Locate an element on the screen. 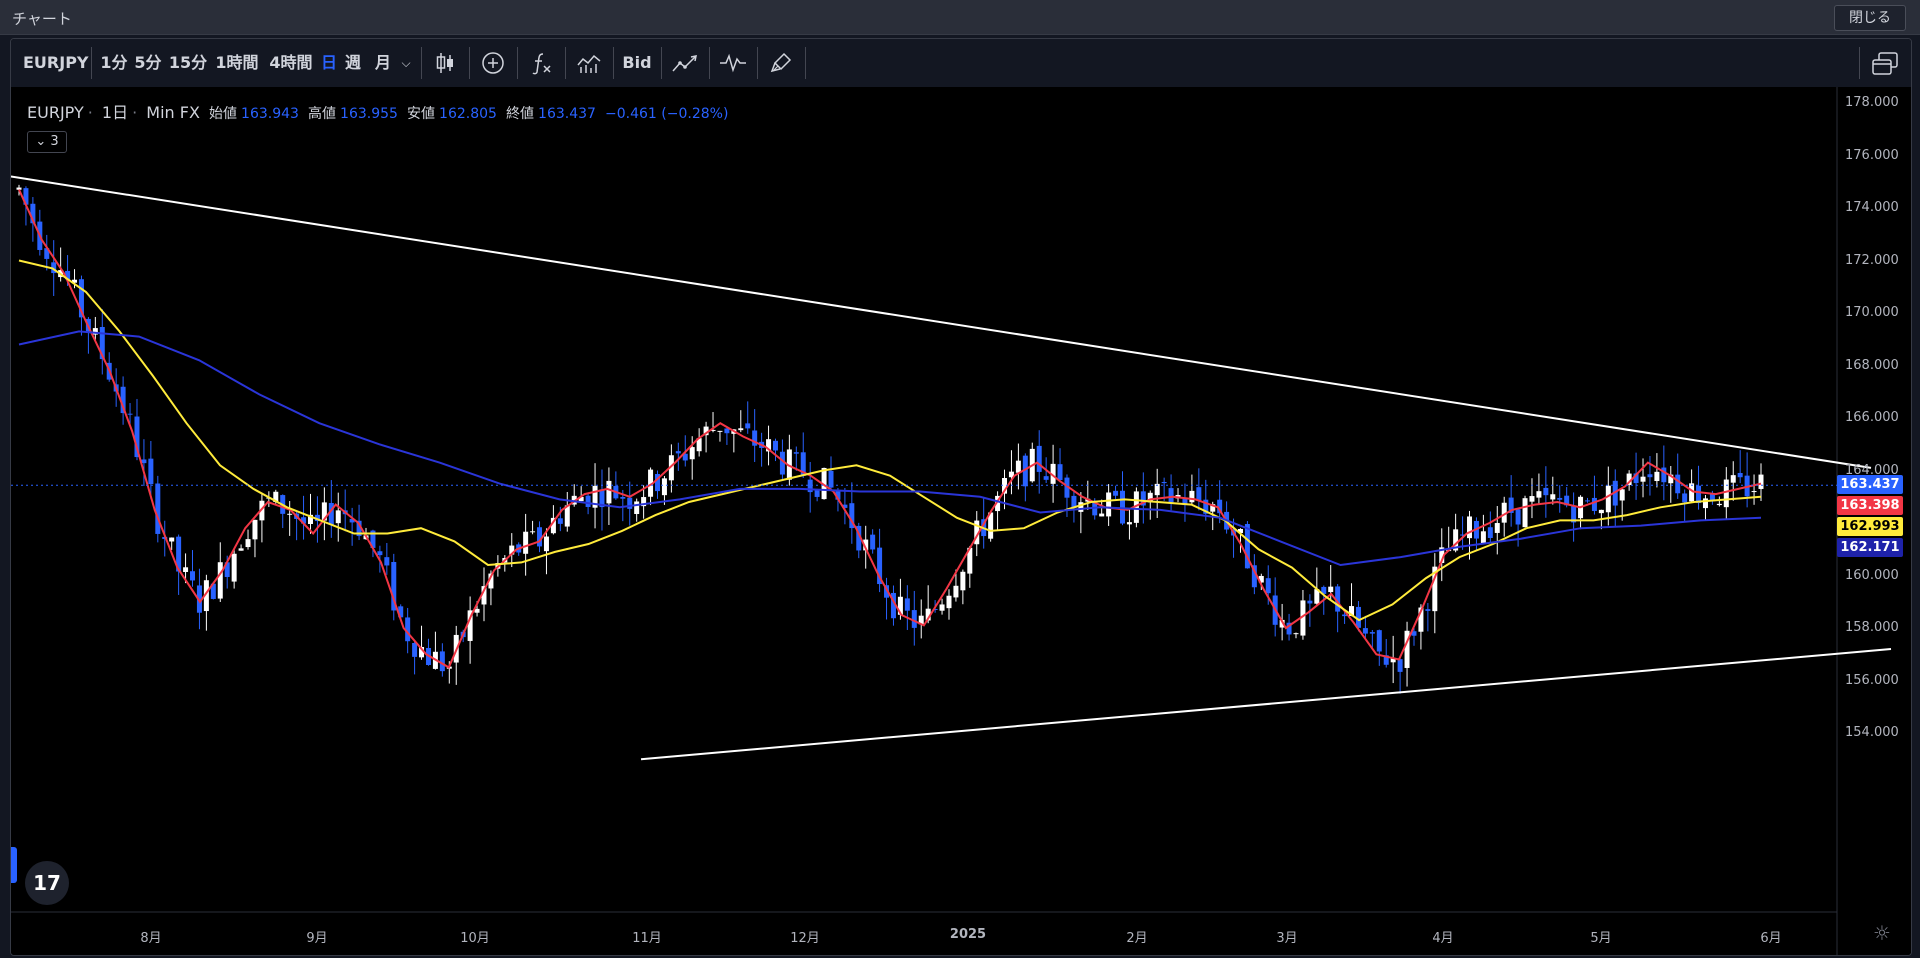 This screenshot has width=1920, height=958. window-layout-icon is located at coordinates (1885, 63).